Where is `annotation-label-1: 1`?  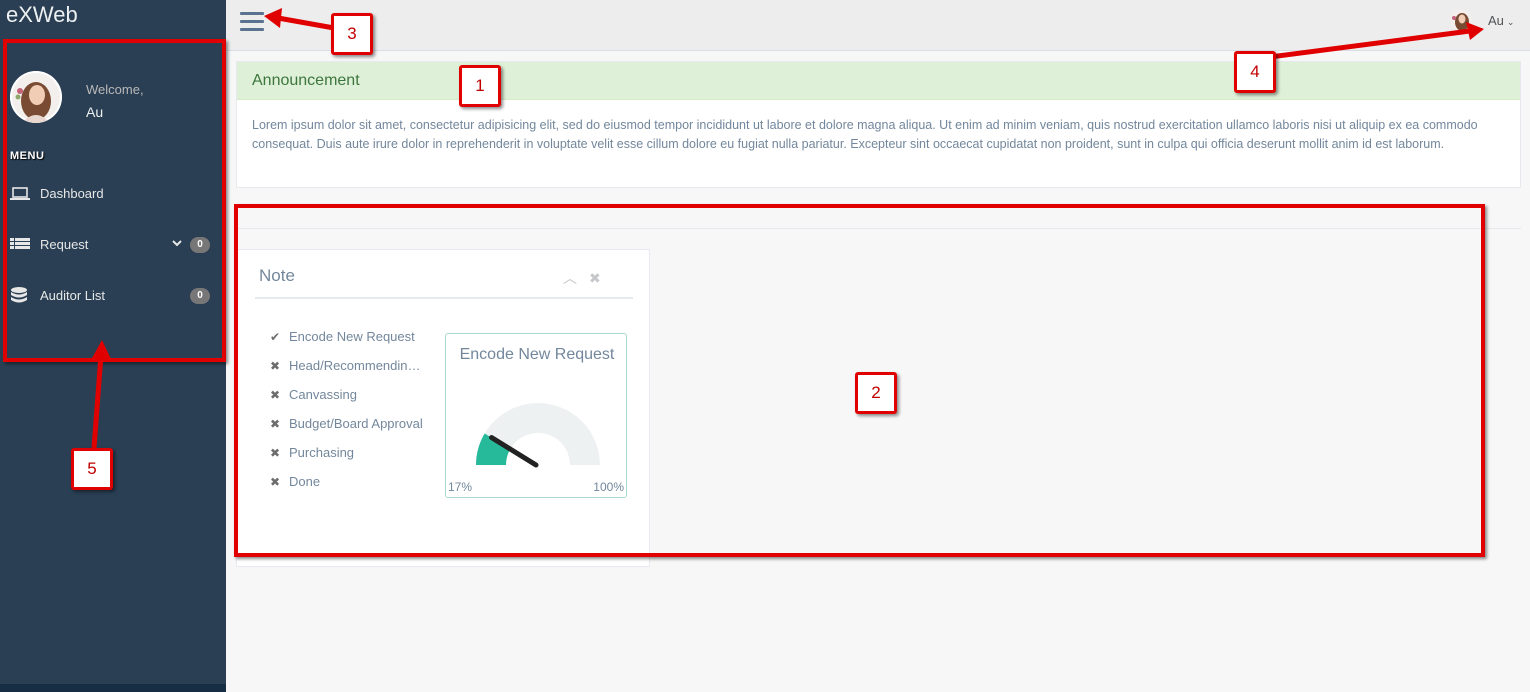 annotation-label-1: 1 is located at coordinates (480, 86).